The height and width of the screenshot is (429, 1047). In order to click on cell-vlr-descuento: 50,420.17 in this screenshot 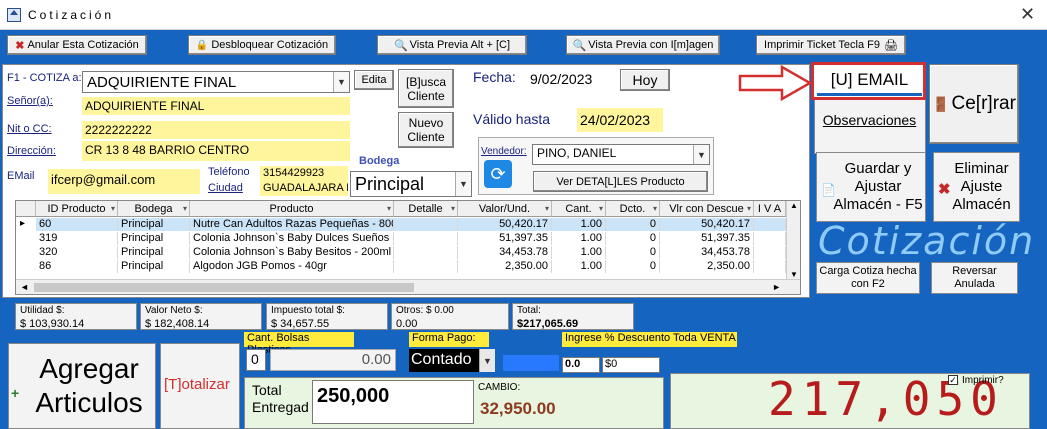, I will do `click(707, 224)`.